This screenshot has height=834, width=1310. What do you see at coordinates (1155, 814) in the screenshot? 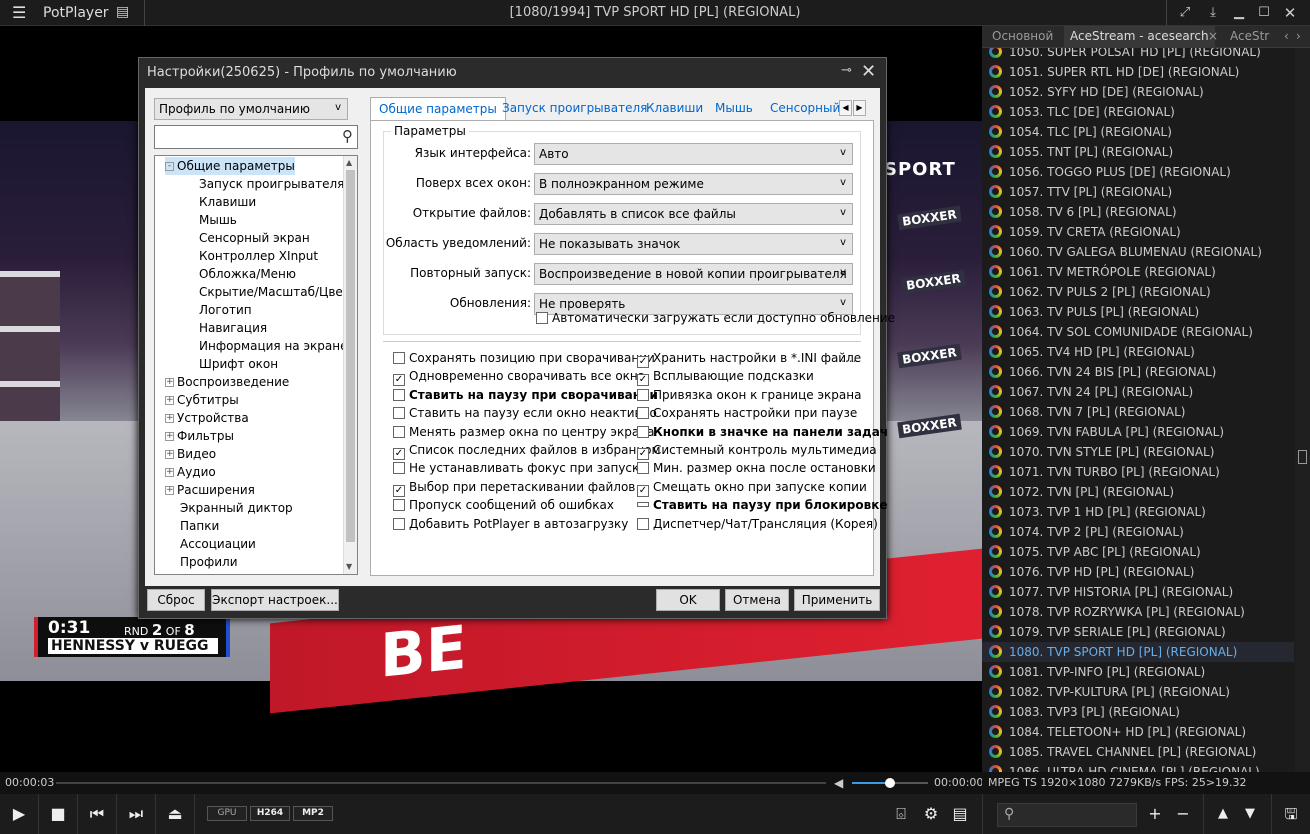
I see `add-icon: +` at bounding box center [1155, 814].